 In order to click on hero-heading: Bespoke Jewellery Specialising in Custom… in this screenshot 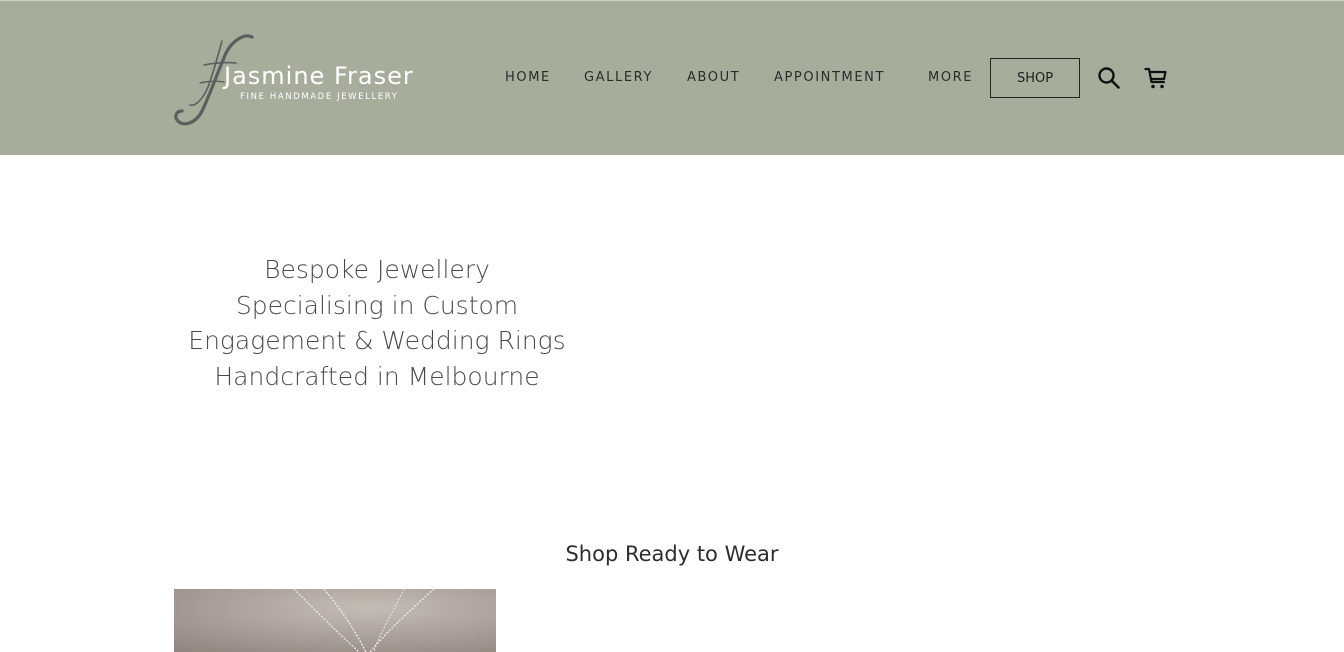, I will do `click(377, 323)`.